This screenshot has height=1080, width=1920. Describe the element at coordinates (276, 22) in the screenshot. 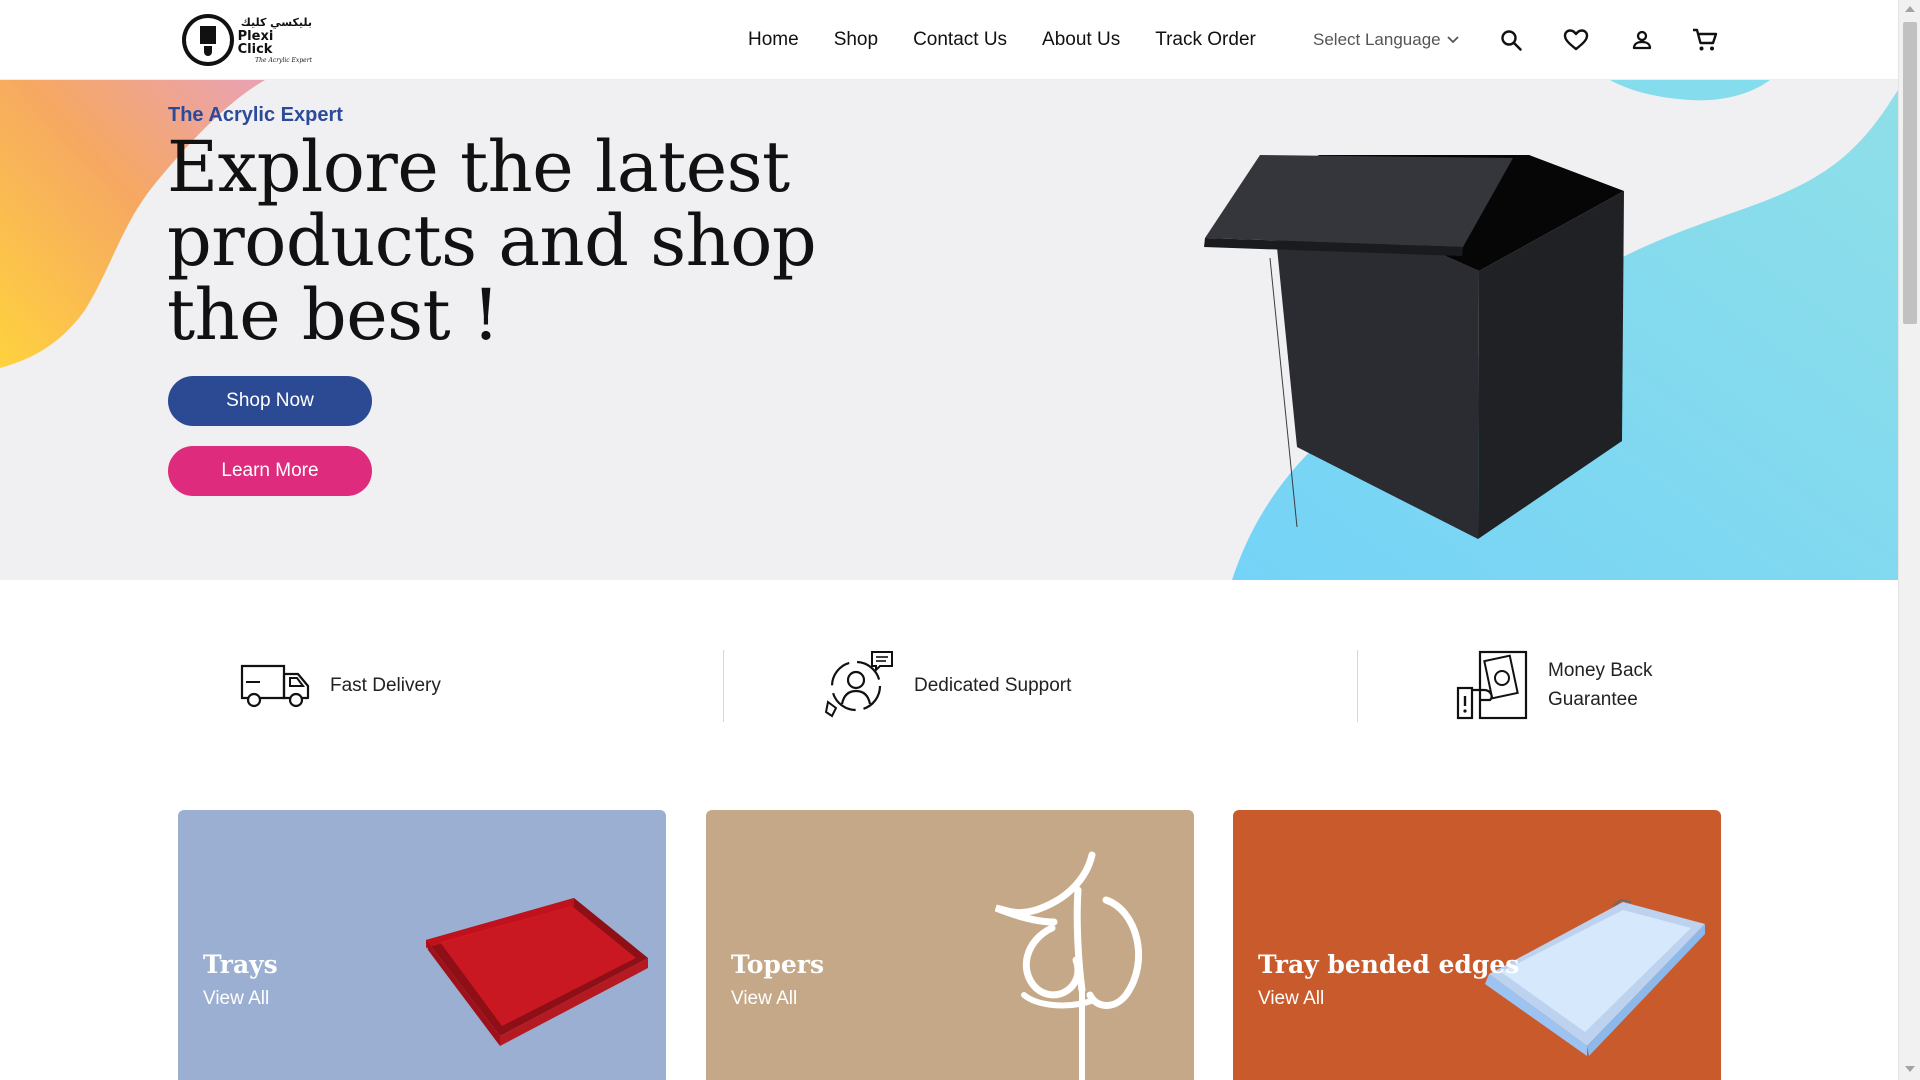

I see `logo-arabic-name: بليكسي كليك` at that location.